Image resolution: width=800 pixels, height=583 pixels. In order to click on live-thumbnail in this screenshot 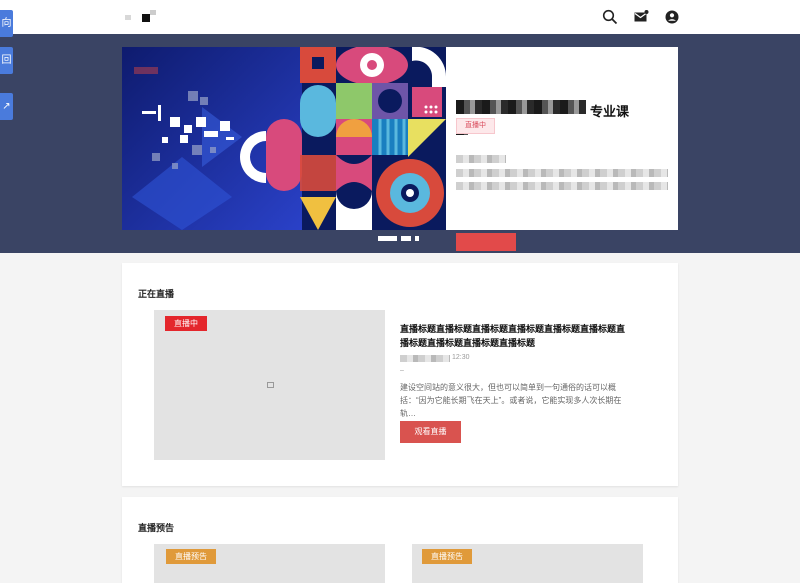, I will do `click(269, 385)`.